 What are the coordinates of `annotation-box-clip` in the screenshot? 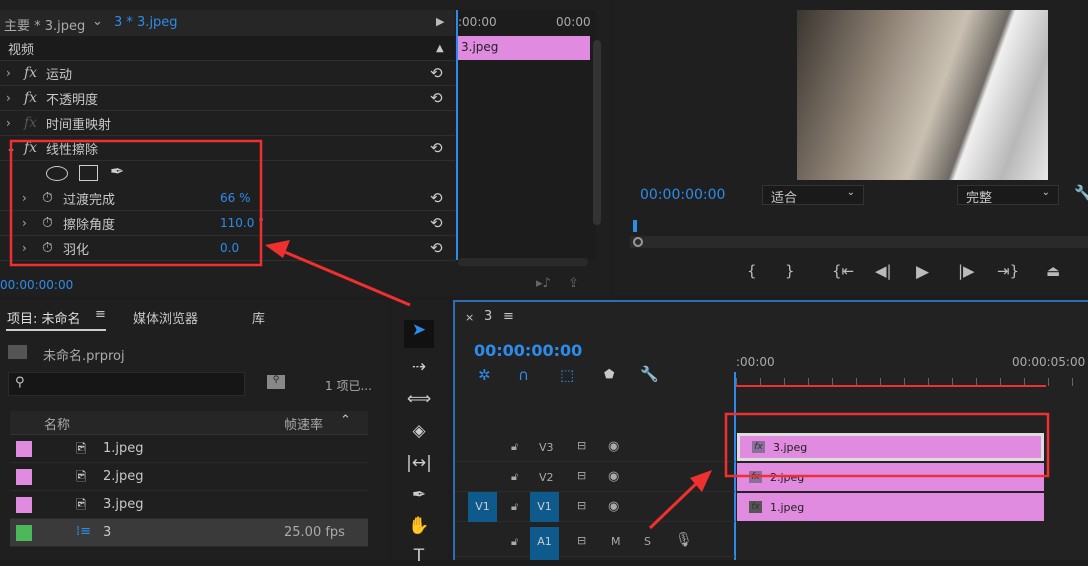 It's located at (887, 445).